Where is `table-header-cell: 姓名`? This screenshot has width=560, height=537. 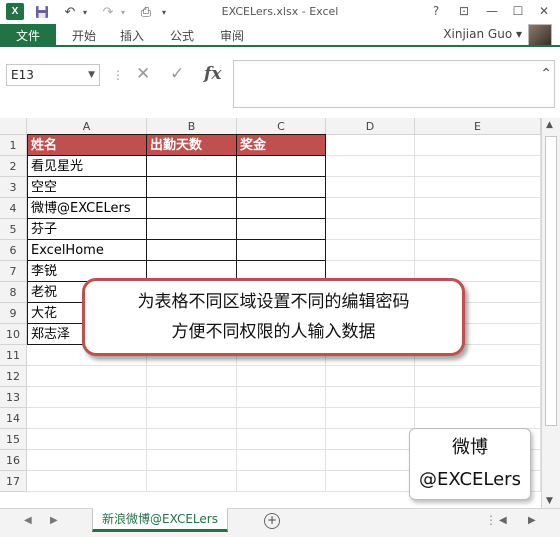 table-header-cell: 姓名 is located at coordinates (87, 145).